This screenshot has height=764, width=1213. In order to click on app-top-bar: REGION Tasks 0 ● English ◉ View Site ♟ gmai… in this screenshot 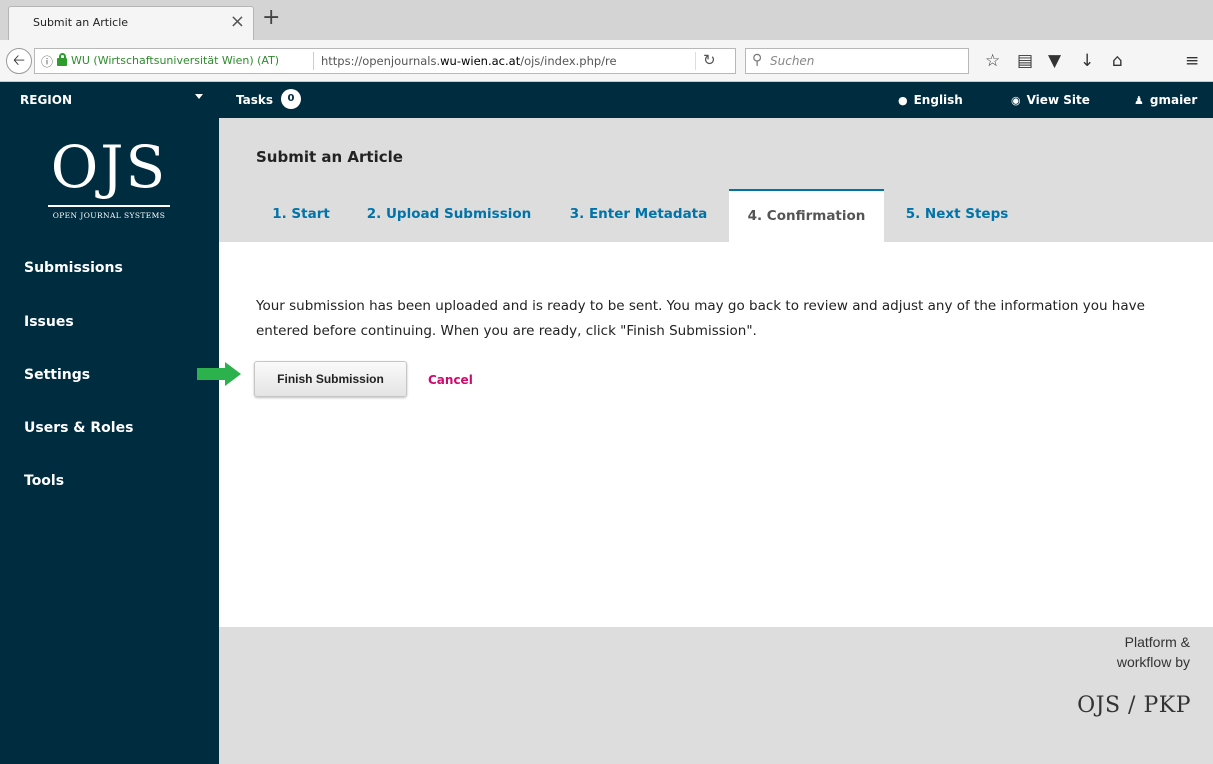, I will do `click(606, 100)`.